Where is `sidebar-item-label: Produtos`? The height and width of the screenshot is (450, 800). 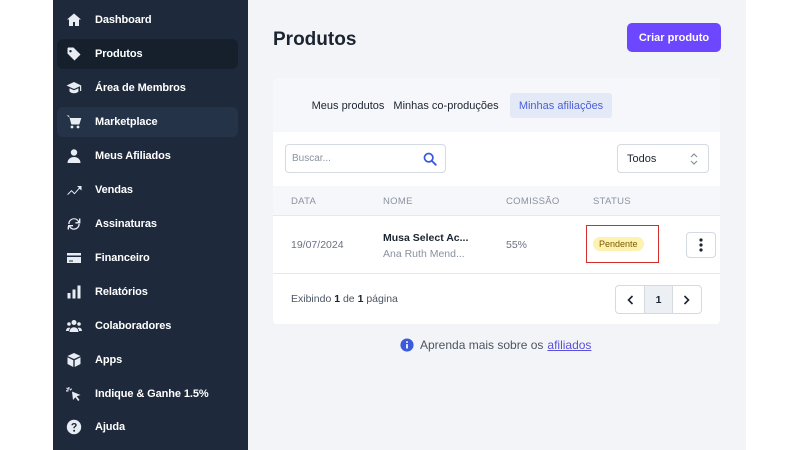 sidebar-item-label: Produtos is located at coordinates (119, 54).